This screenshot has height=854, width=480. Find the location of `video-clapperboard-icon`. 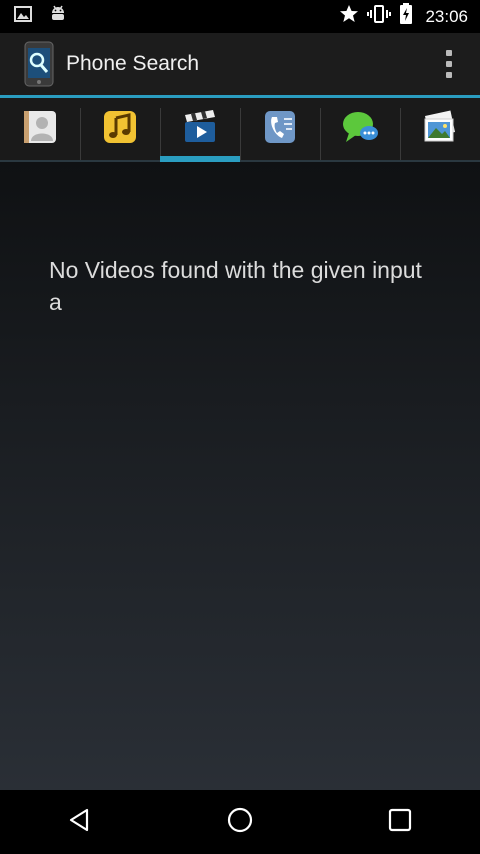

video-clapperboard-icon is located at coordinates (200, 129).